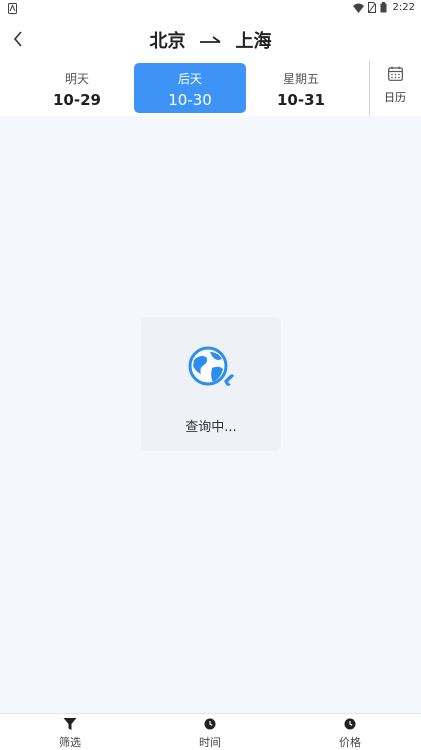 The image size is (421, 750). Describe the element at coordinates (301, 88) in the screenshot. I see `date-tab-friday: 星期五 10-31` at that location.